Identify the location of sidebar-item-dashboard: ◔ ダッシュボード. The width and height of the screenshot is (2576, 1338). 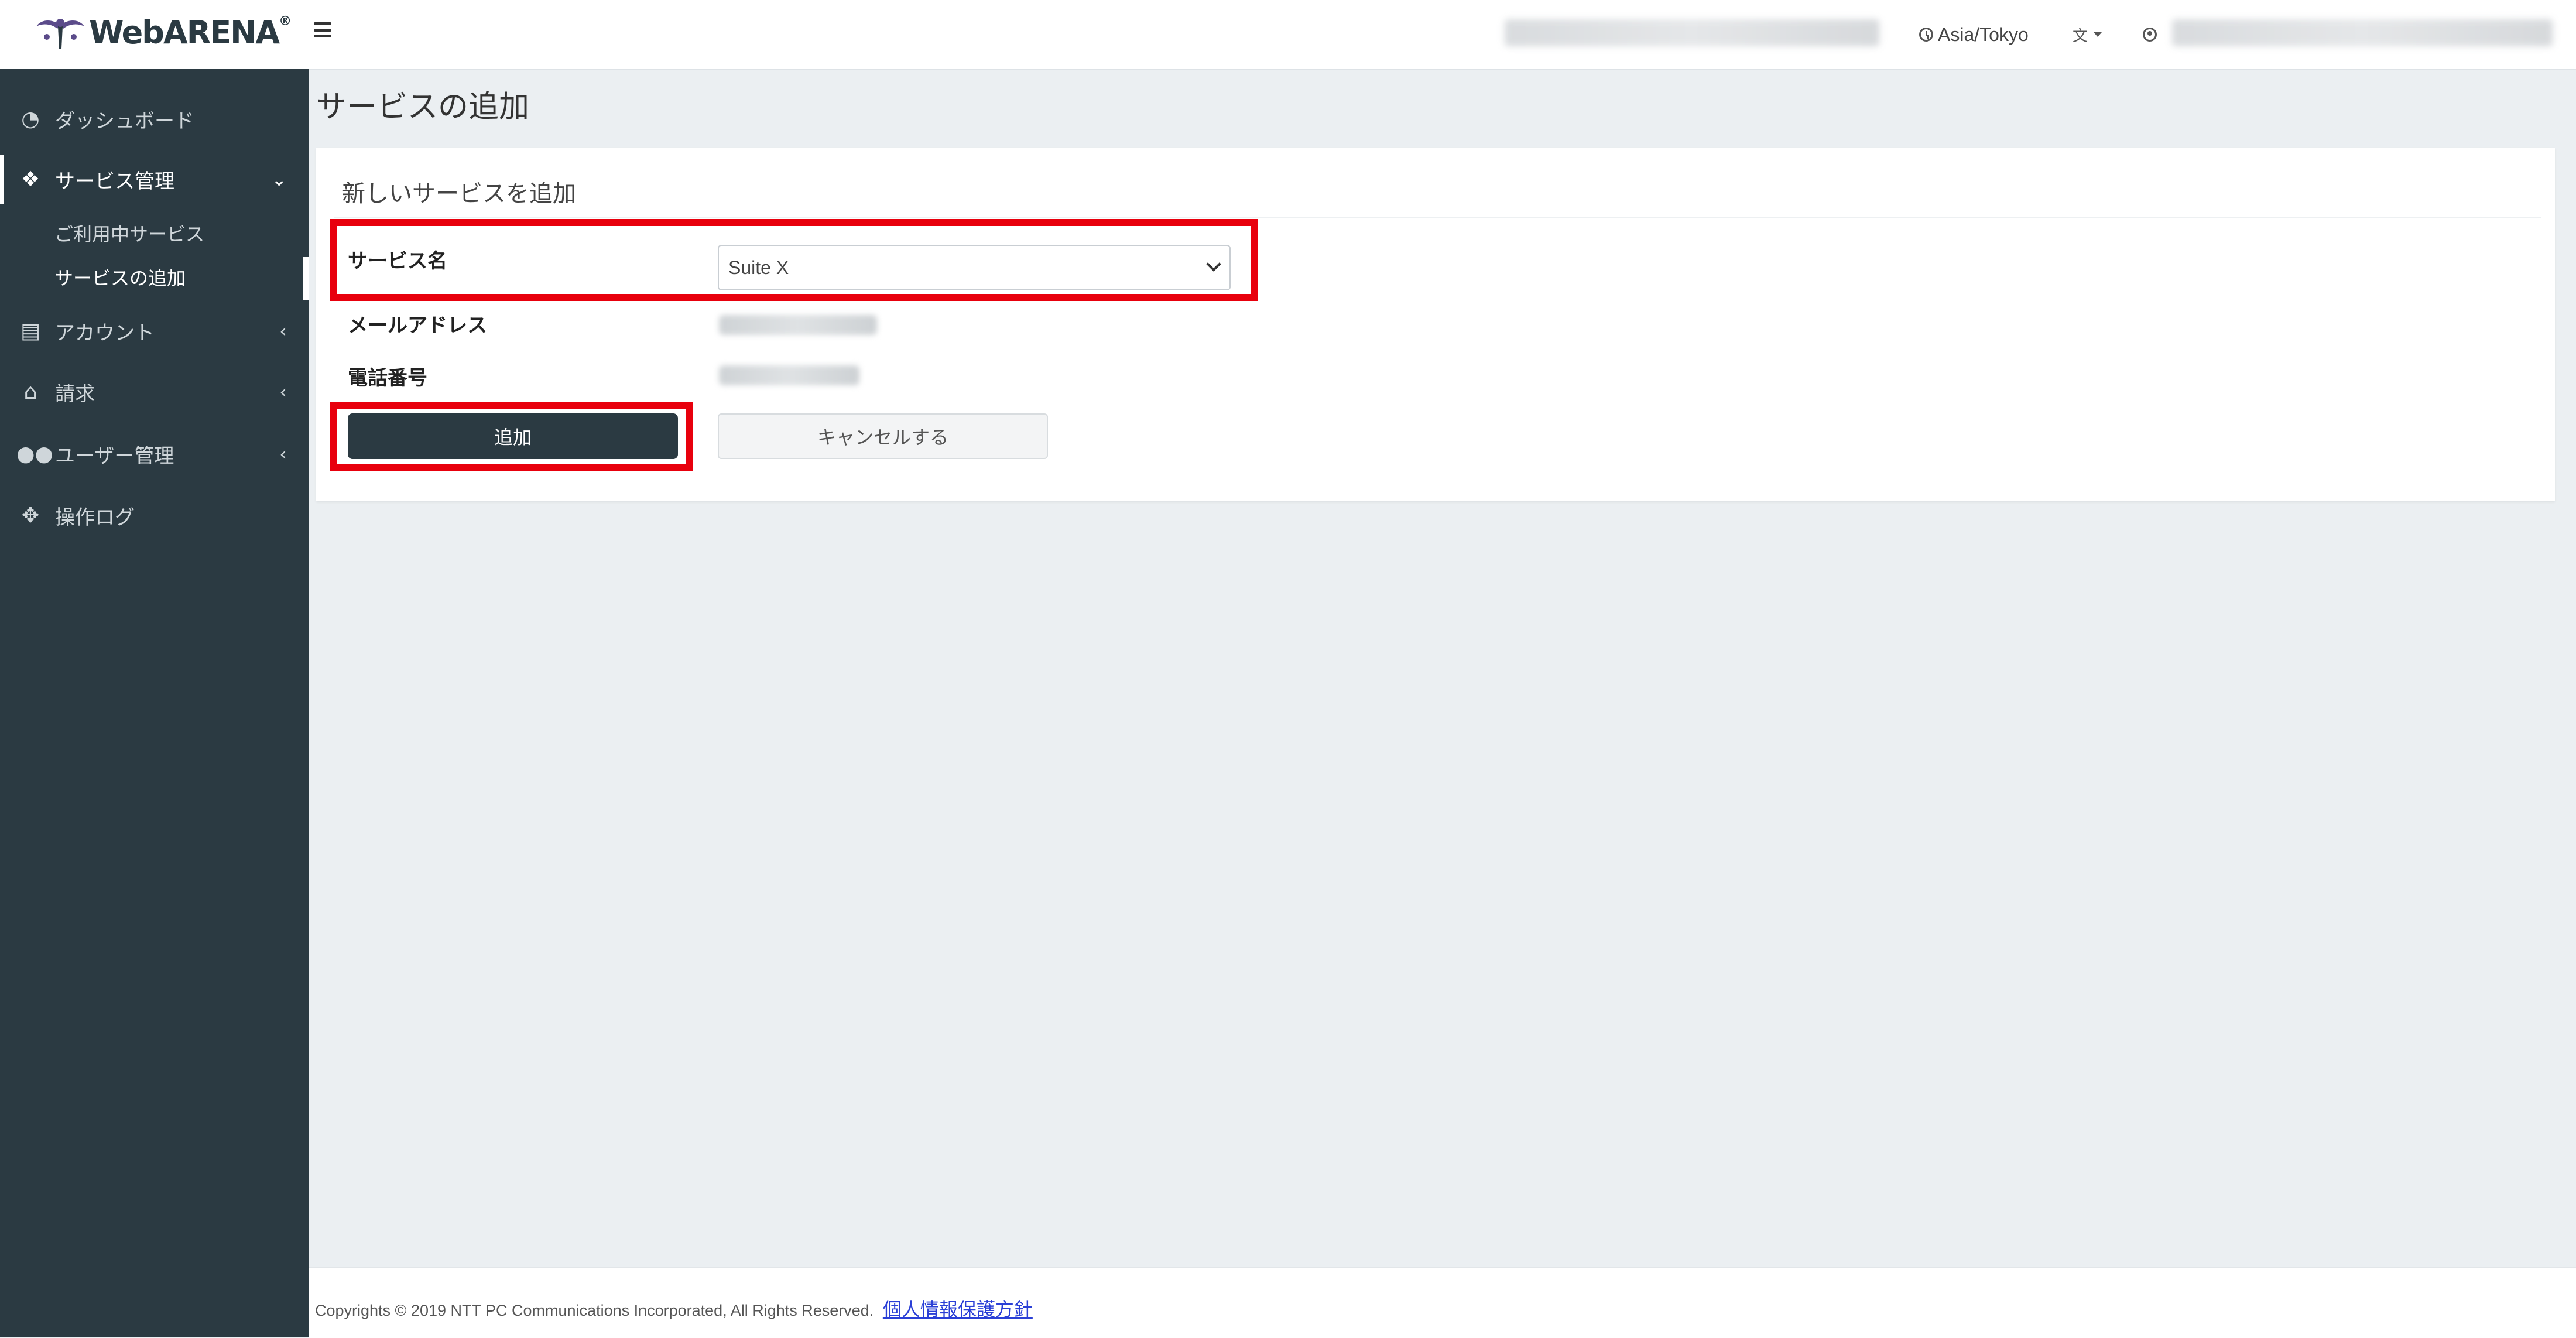
(154, 118).